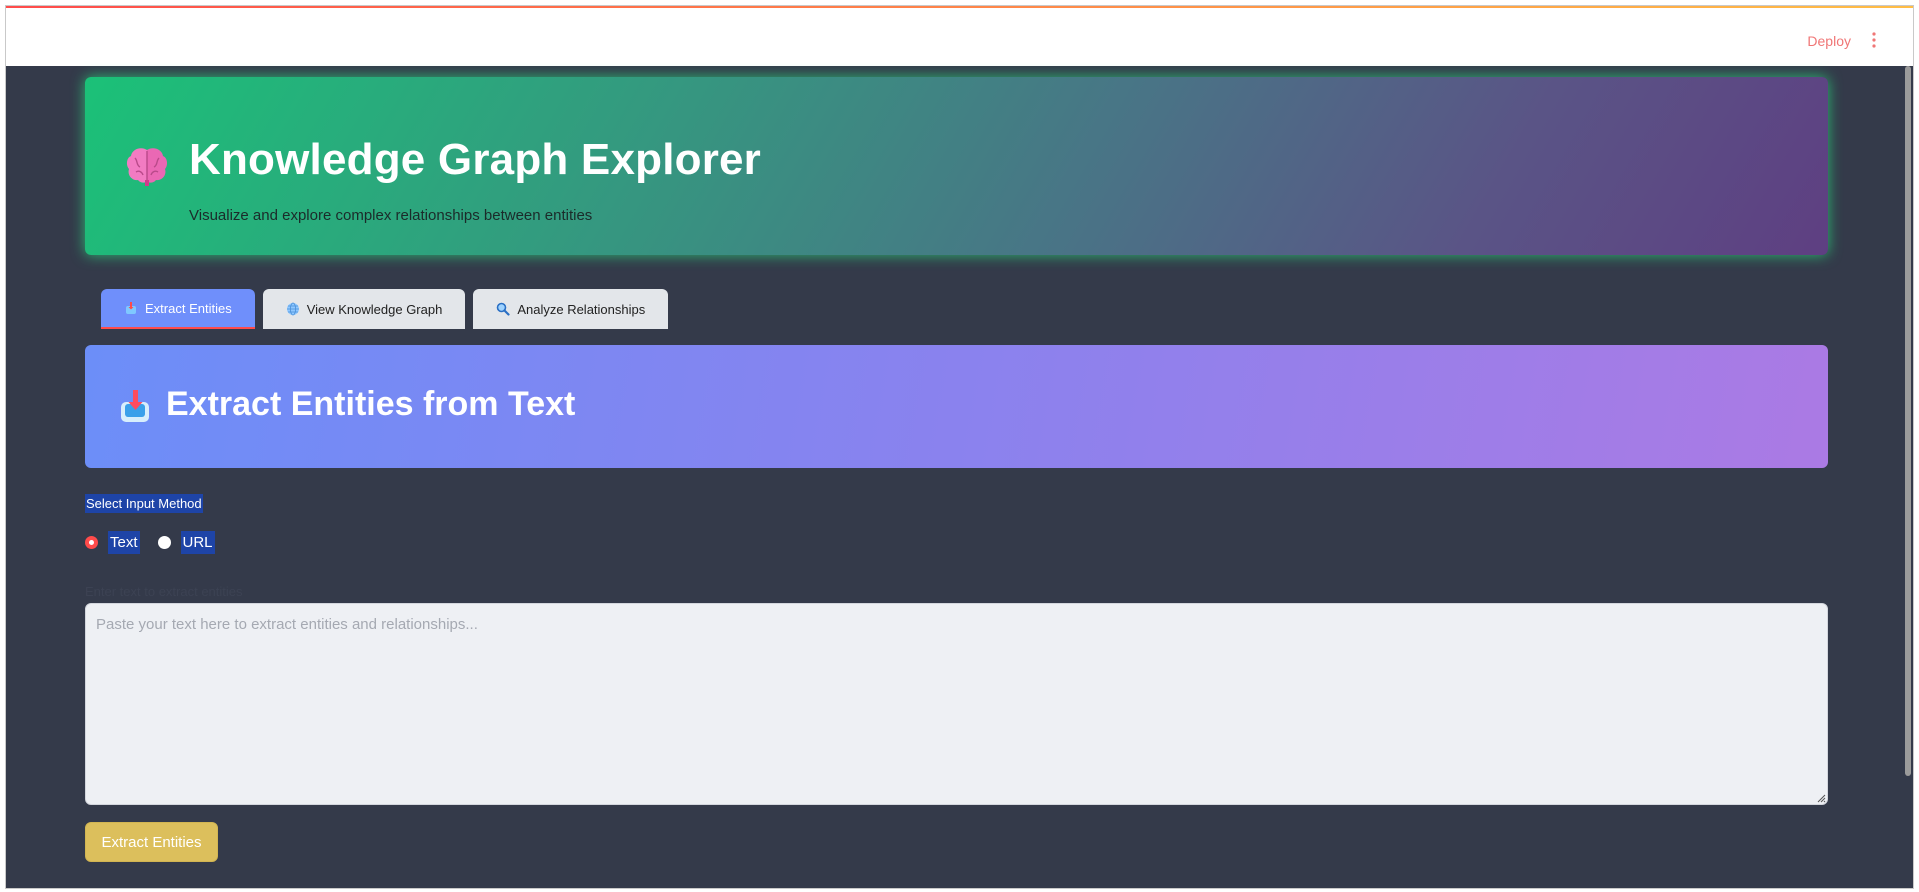 This screenshot has height=892, width=1919. I want to click on resize-handle-icon, so click(1821, 798).